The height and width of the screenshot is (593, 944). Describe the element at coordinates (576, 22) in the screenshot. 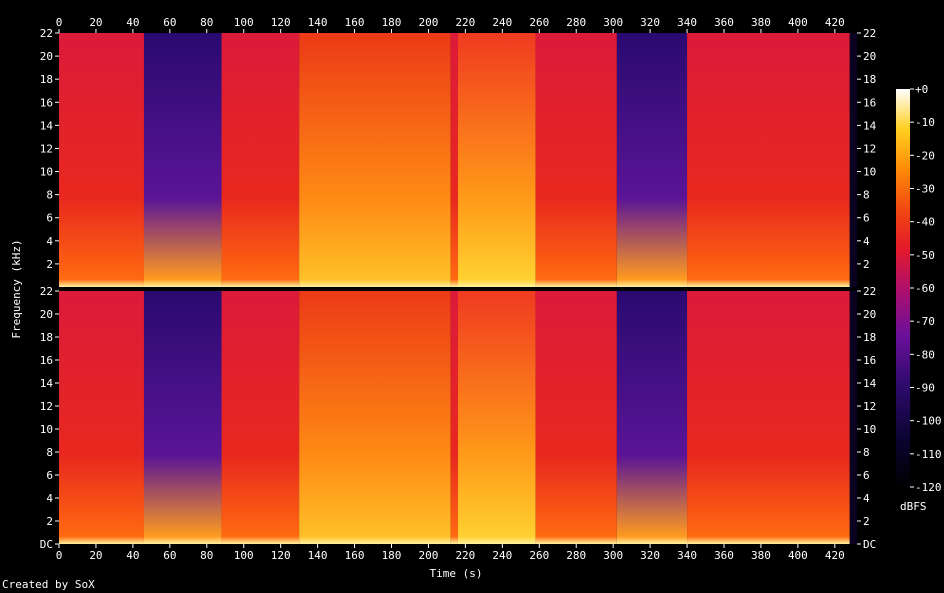

I see `x-tick-label-top: 280` at that location.